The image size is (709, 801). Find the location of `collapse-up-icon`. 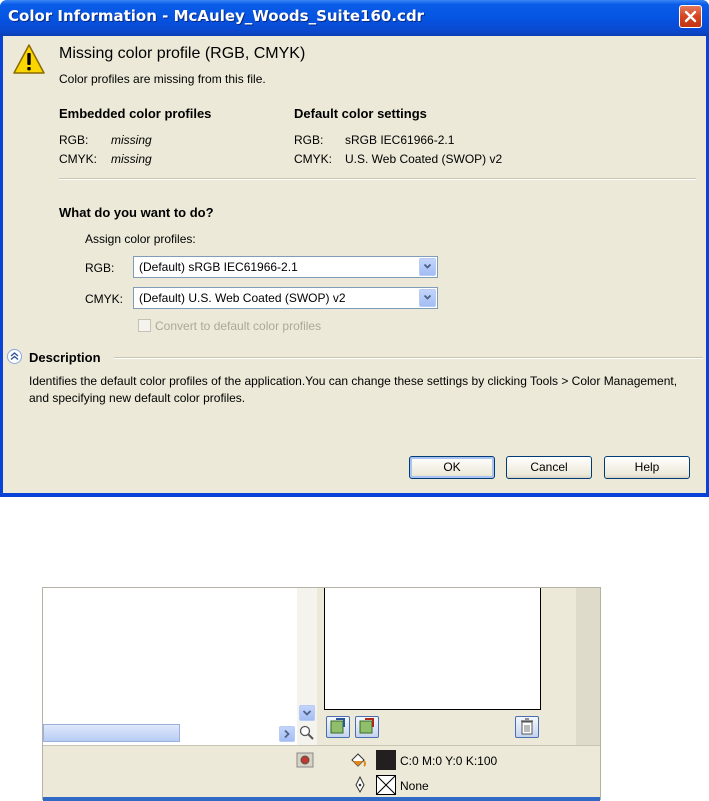

collapse-up-icon is located at coordinates (14, 356).